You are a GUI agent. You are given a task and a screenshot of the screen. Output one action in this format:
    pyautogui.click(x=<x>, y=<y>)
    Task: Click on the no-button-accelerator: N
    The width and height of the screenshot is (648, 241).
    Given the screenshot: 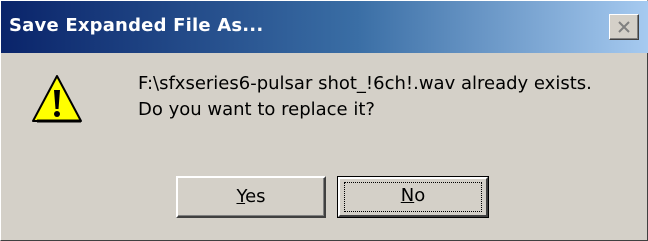 What is the action you would take?
    pyautogui.click(x=407, y=195)
    